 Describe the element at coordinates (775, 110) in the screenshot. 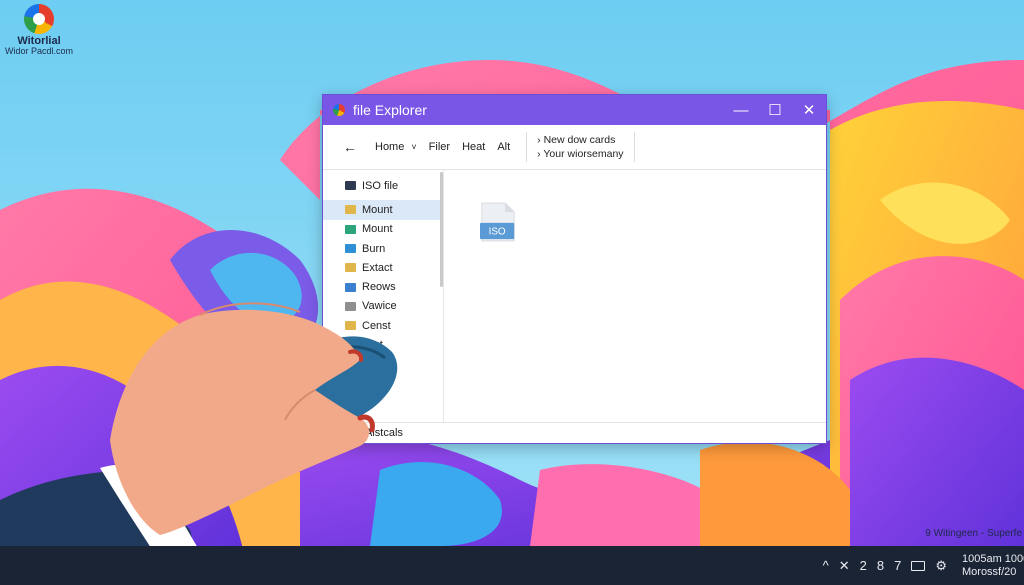

I see `maximize-button: ☐` at that location.